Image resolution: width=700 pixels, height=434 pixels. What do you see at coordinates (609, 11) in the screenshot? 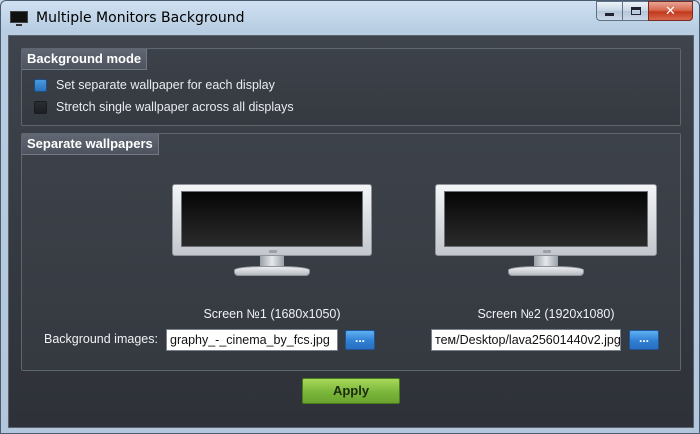
I see `minimize-button` at bounding box center [609, 11].